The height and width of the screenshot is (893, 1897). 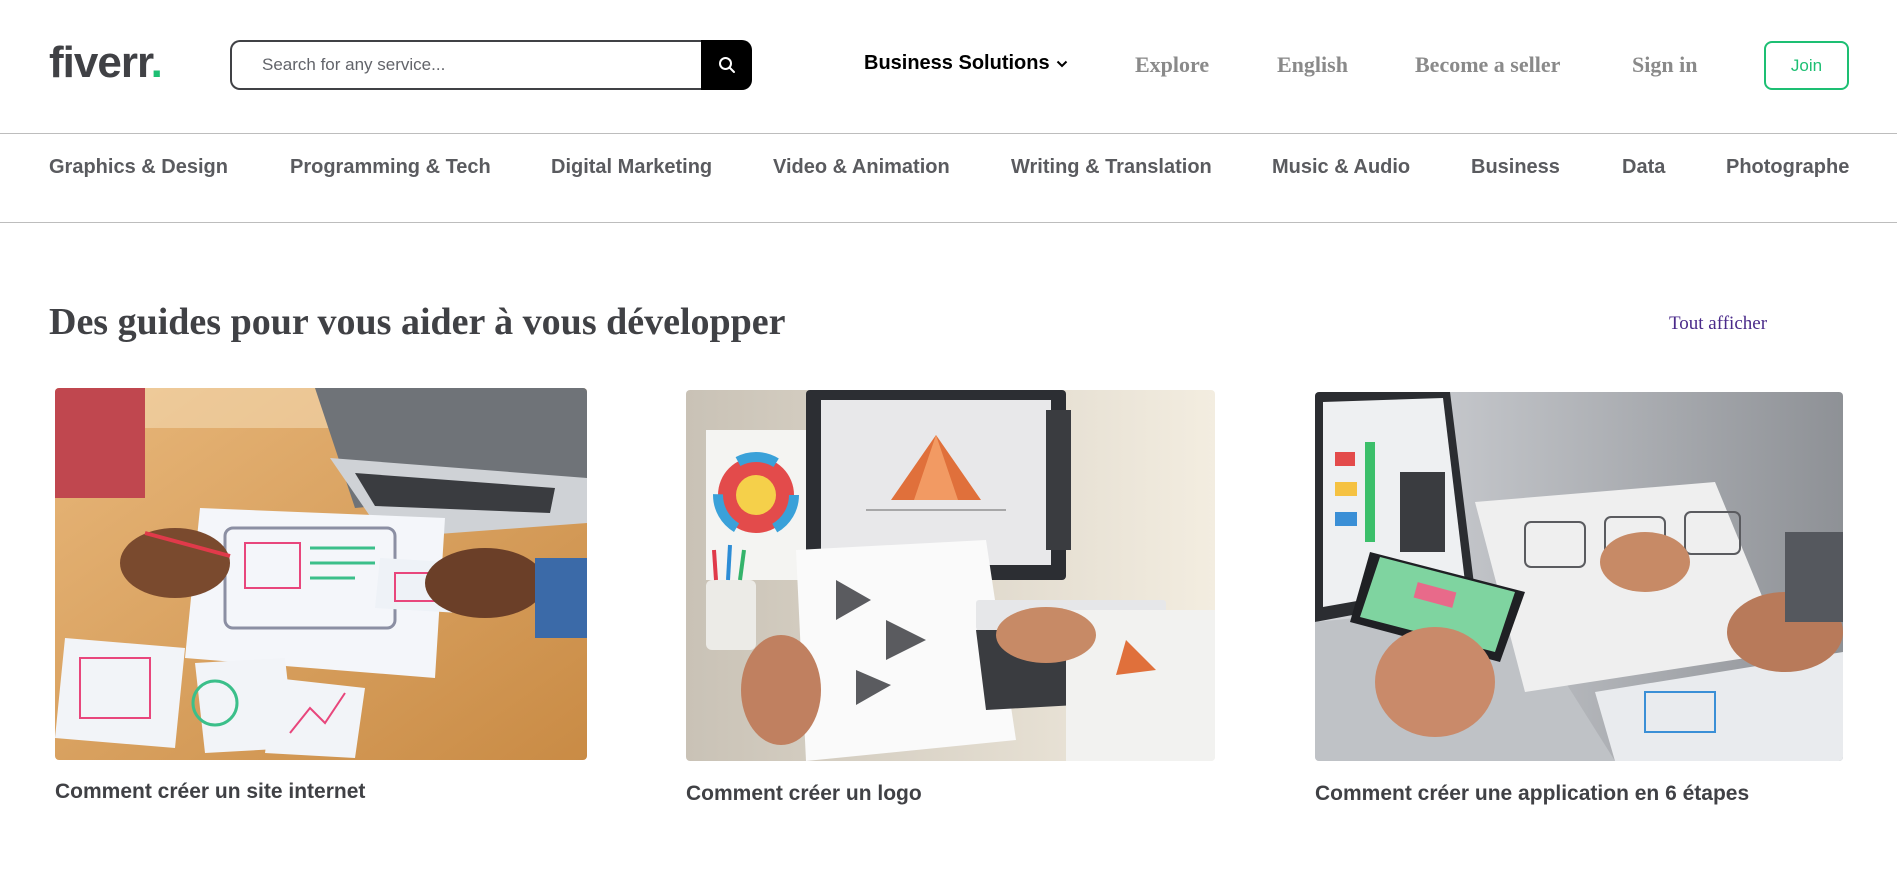 I want to click on business-solutions-menu: Business Solutions, so click(x=966, y=63).